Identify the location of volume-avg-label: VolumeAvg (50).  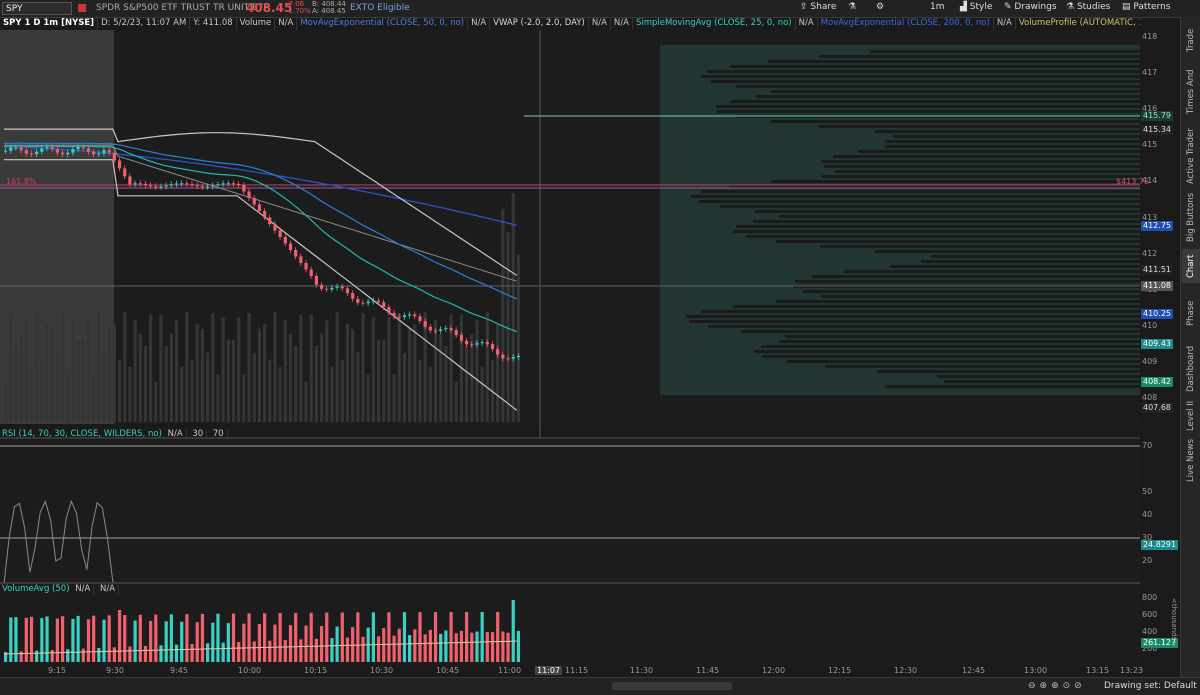
(36, 589).